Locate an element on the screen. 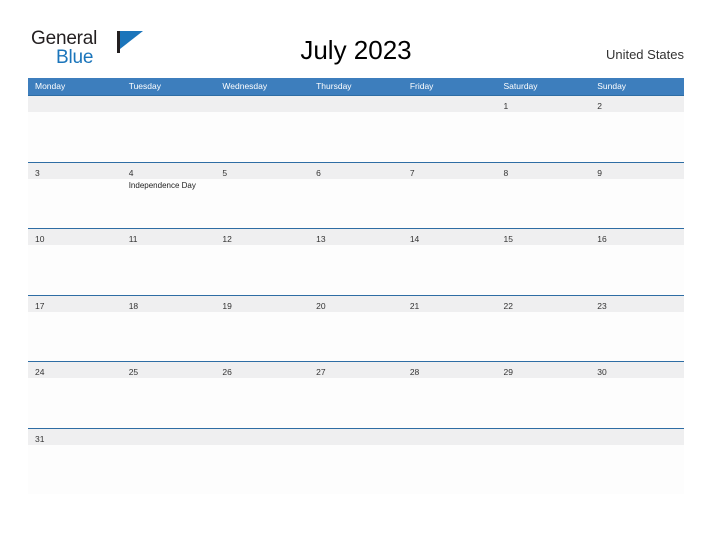  day-event: Independence Day is located at coordinates (162, 185).